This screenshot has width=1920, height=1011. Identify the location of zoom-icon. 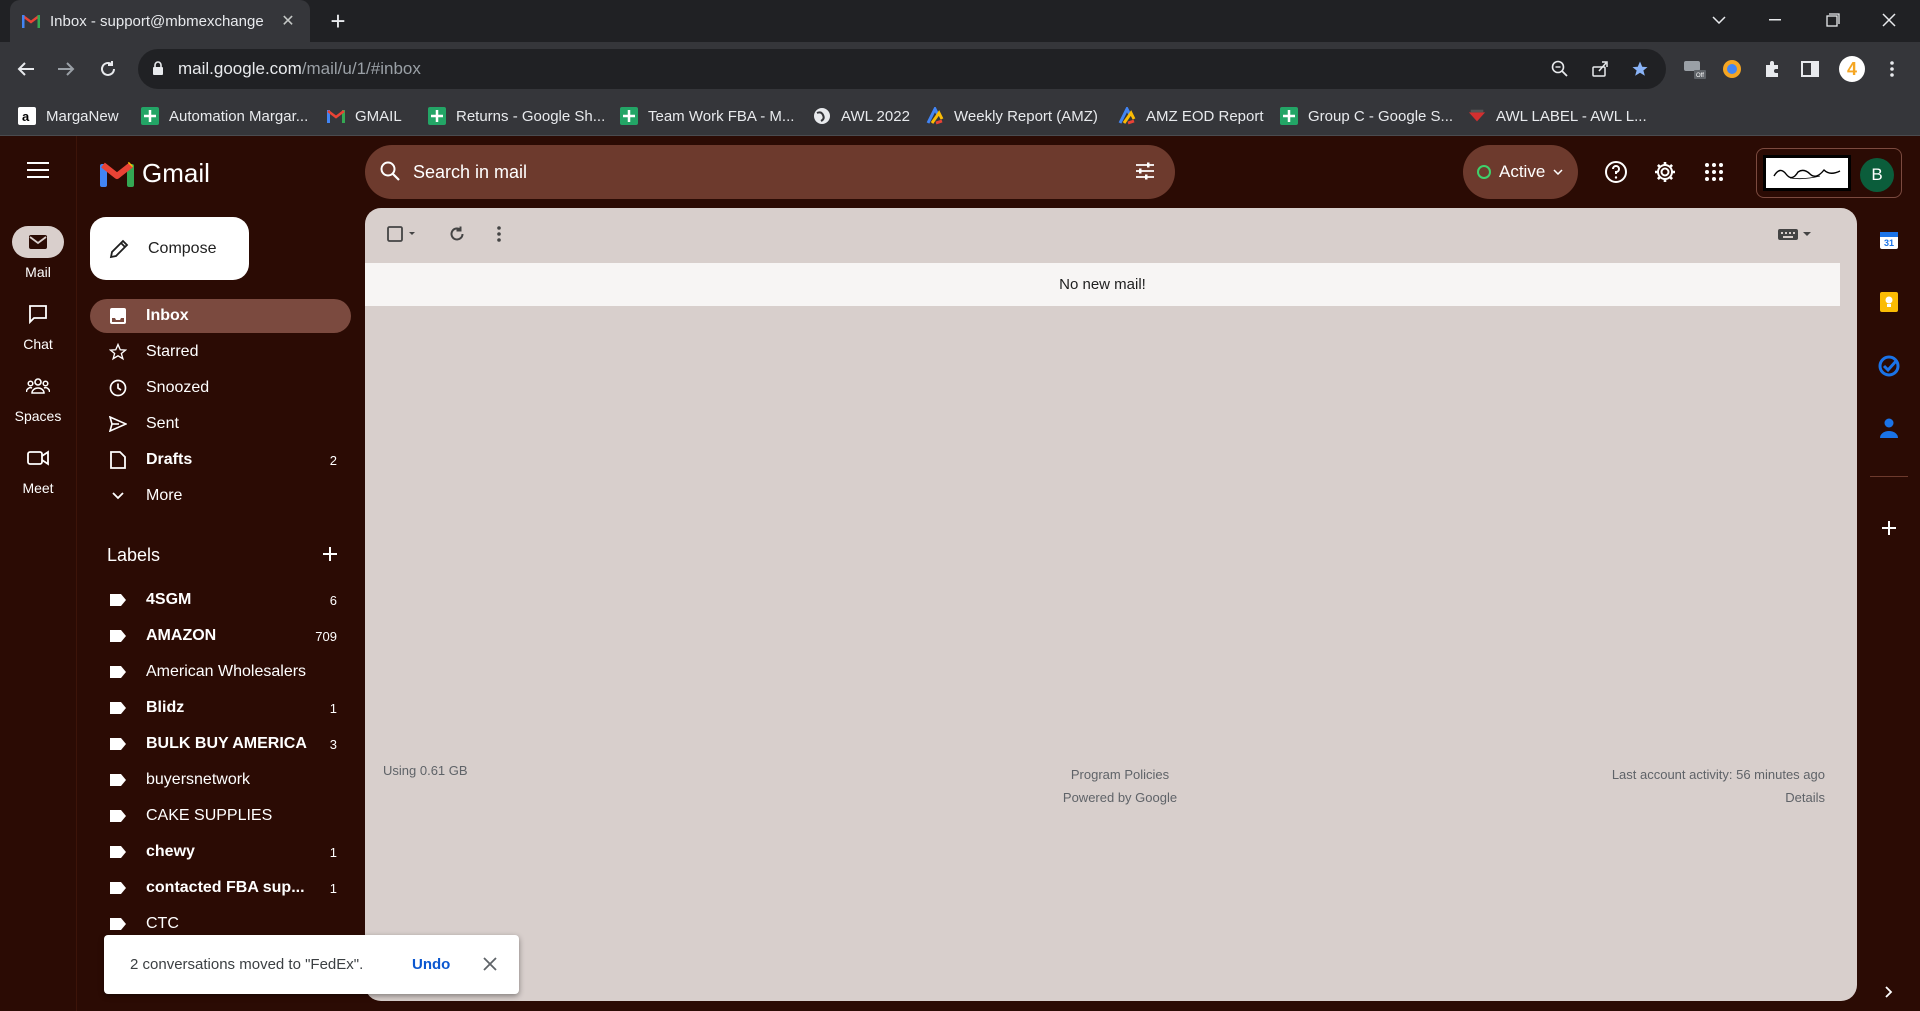
(1560, 69).